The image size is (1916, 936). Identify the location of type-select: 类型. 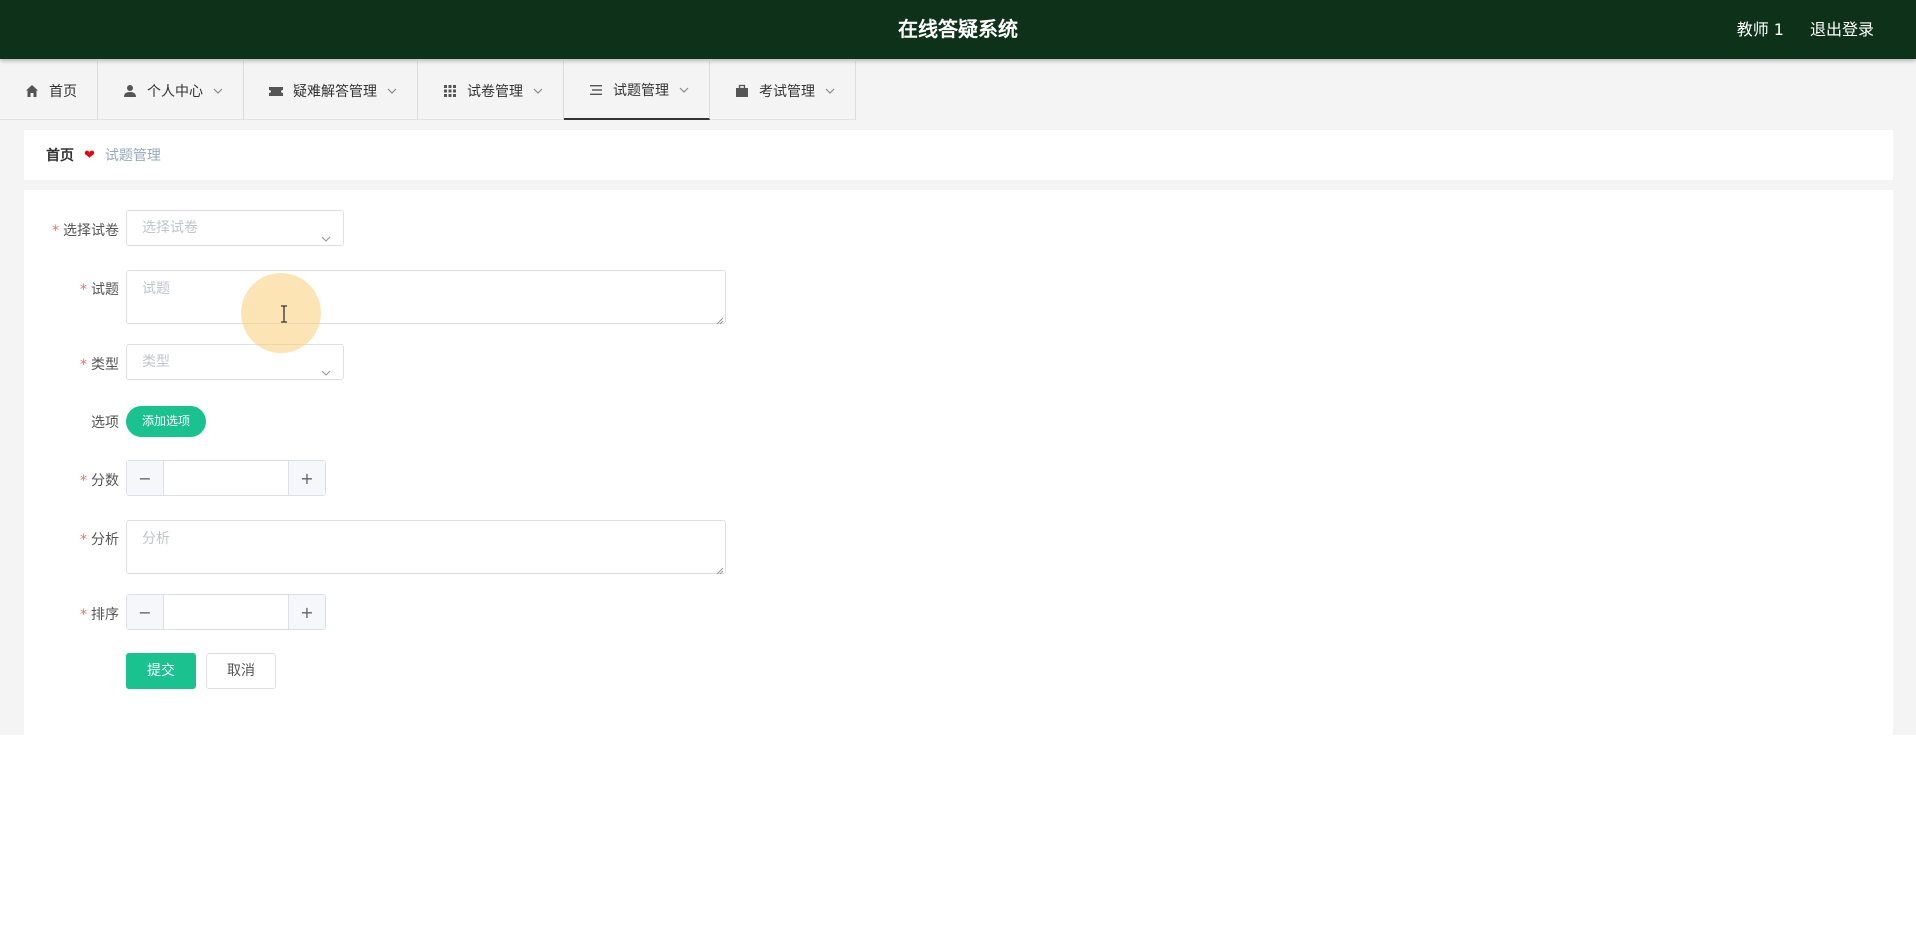
(235, 362).